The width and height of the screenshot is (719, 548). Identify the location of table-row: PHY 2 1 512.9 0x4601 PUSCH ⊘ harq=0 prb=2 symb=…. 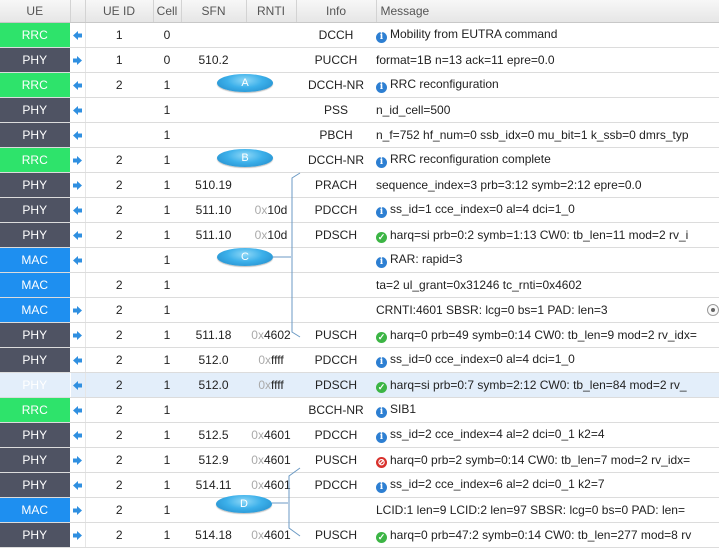
(359, 460).